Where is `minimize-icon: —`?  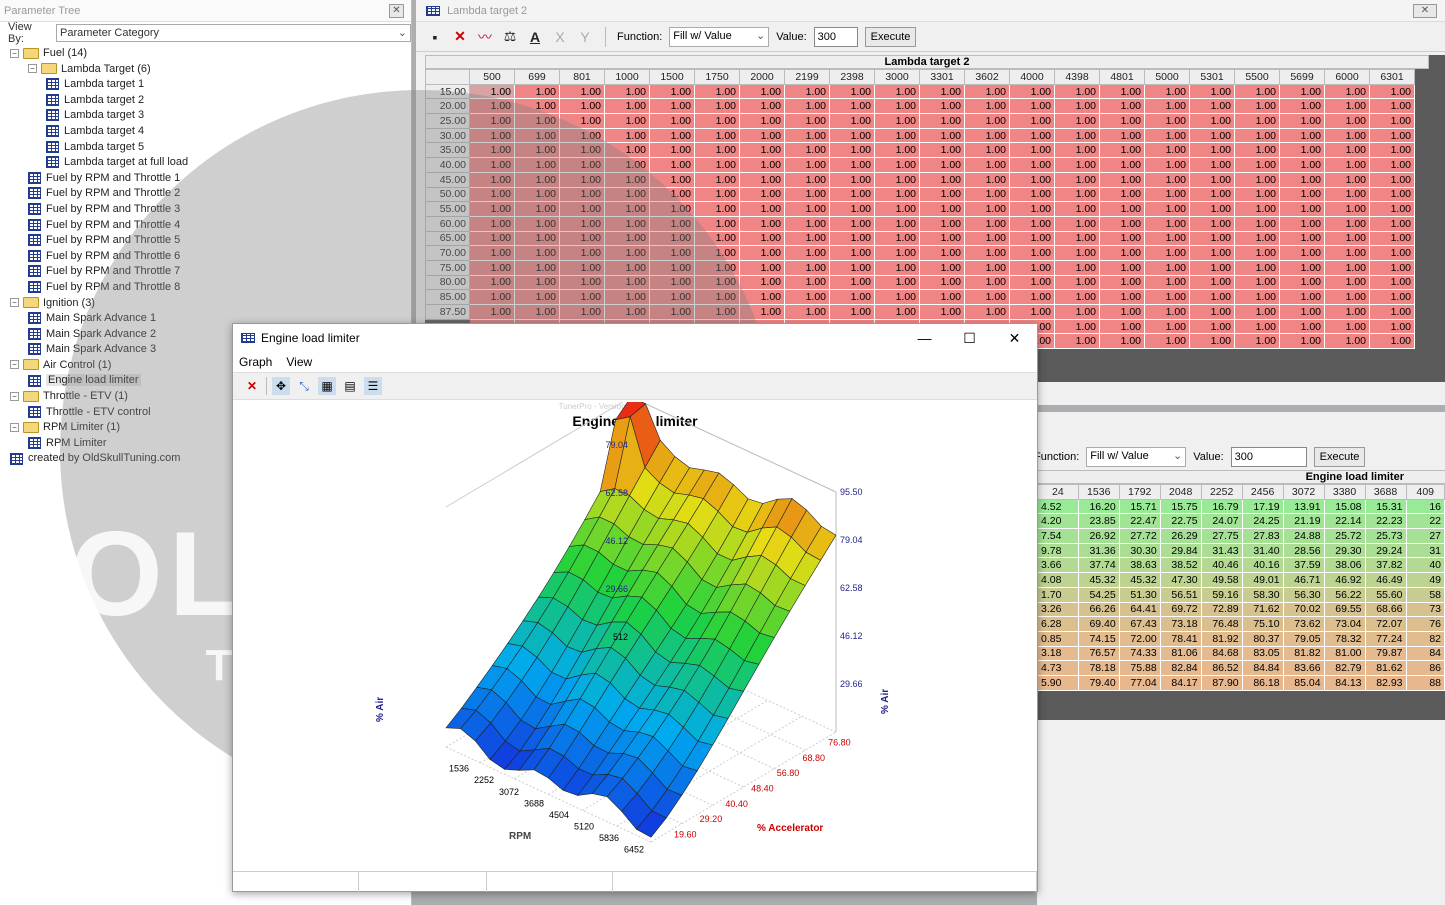 minimize-icon: — is located at coordinates (924, 338).